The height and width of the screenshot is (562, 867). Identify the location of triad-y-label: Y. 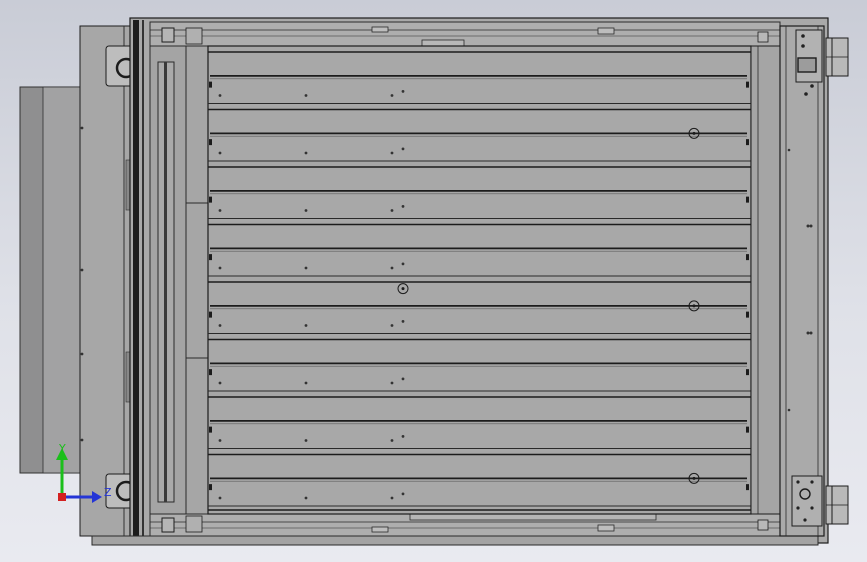
(62, 448).